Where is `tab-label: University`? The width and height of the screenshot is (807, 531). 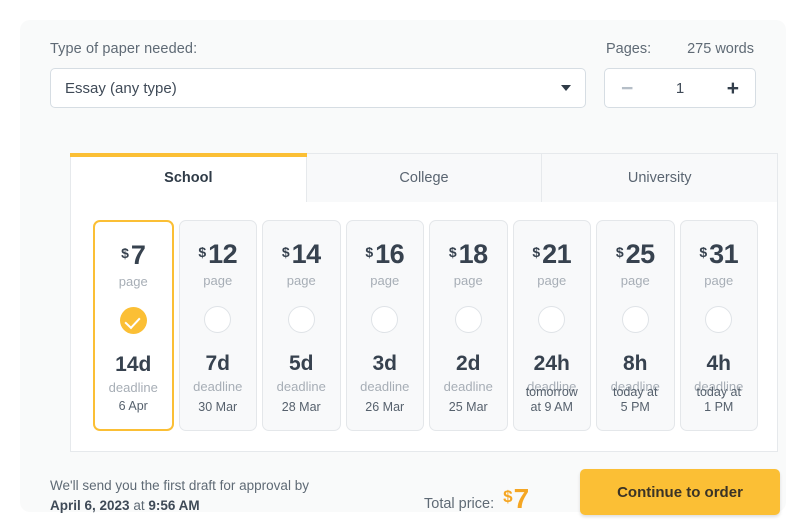
tab-label: University is located at coordinates (659, 178).